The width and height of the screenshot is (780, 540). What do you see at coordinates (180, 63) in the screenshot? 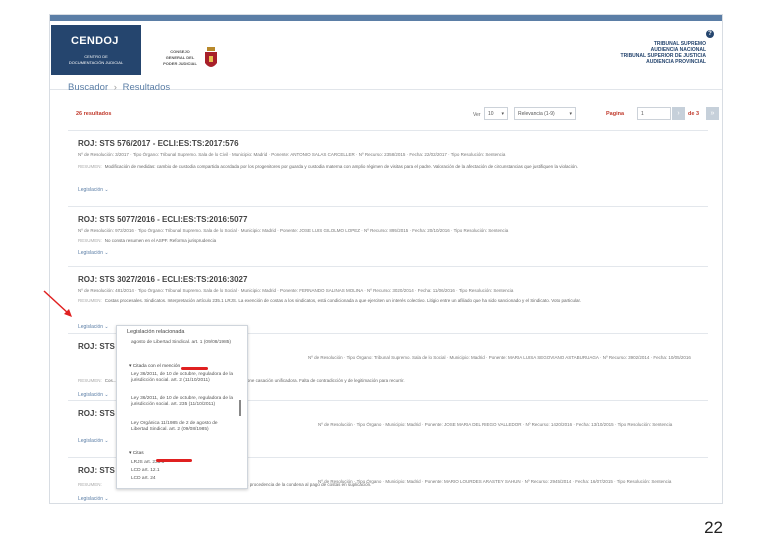
I see `cgpj-line3: PODER JUDICIAL` at bounding box center [180, 63].